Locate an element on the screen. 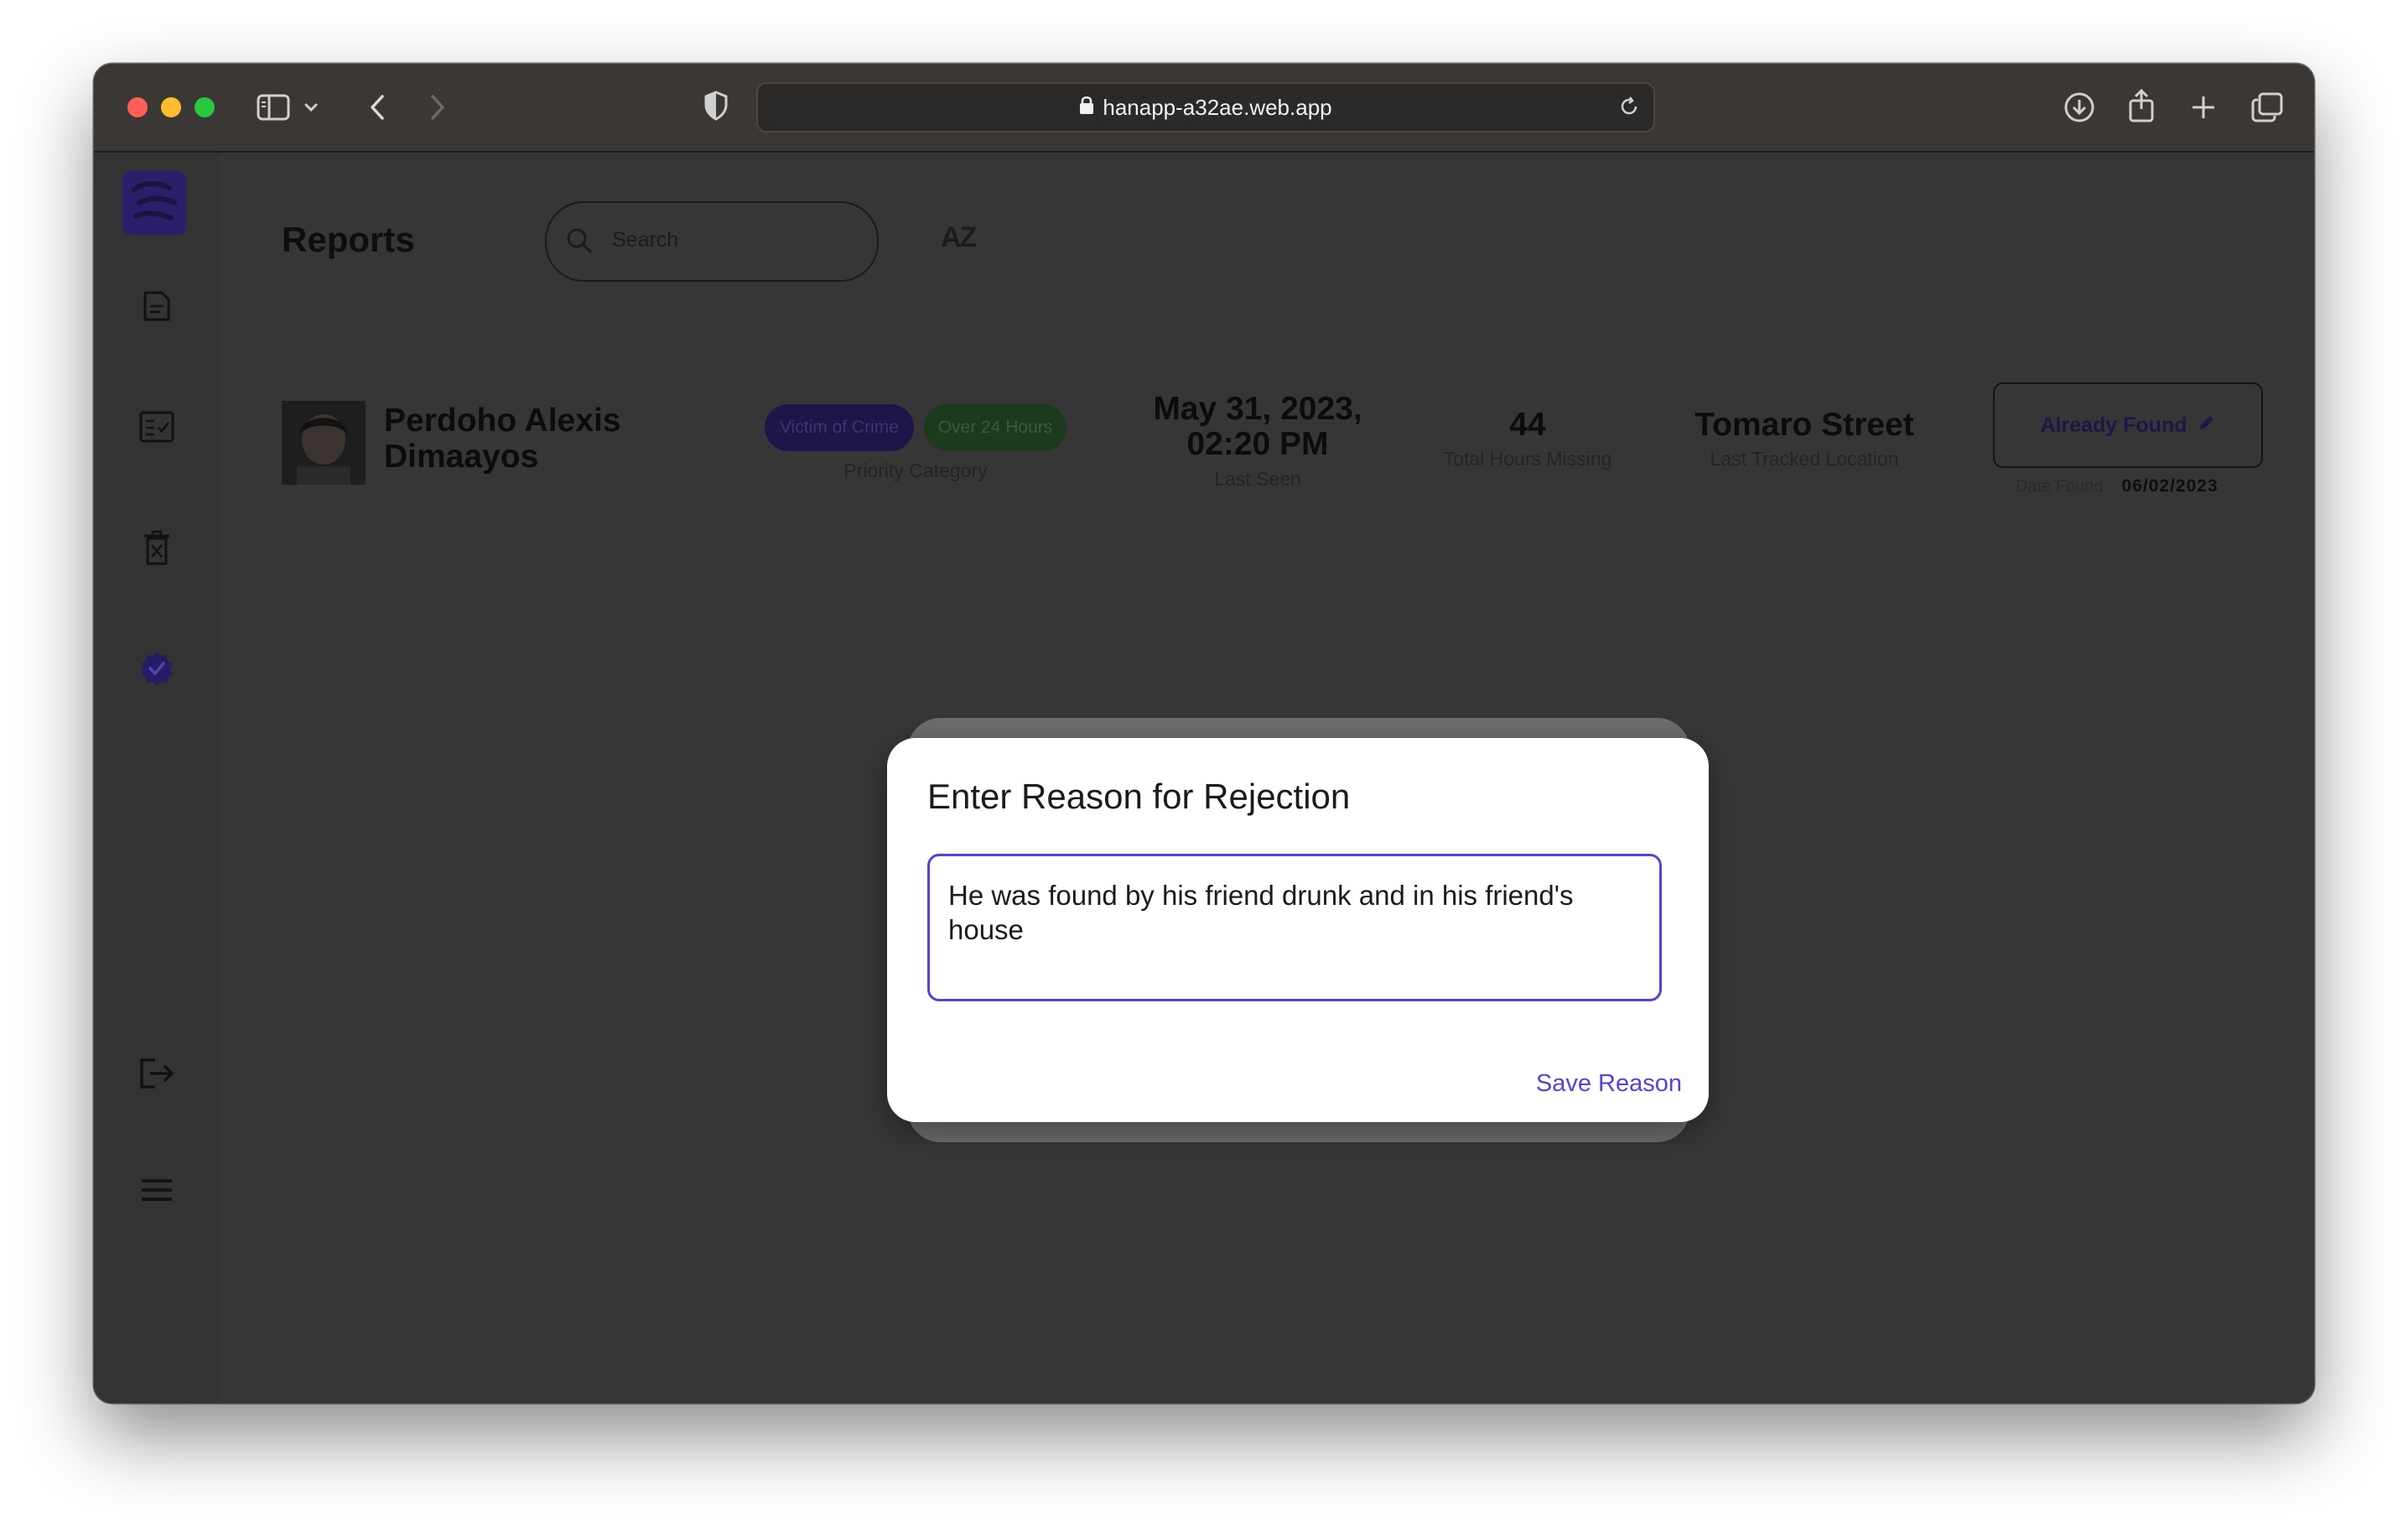 Image resolution: width=2408 pixels, height=1528 pixels. reload-icon is located at coordinates (1629, 106).